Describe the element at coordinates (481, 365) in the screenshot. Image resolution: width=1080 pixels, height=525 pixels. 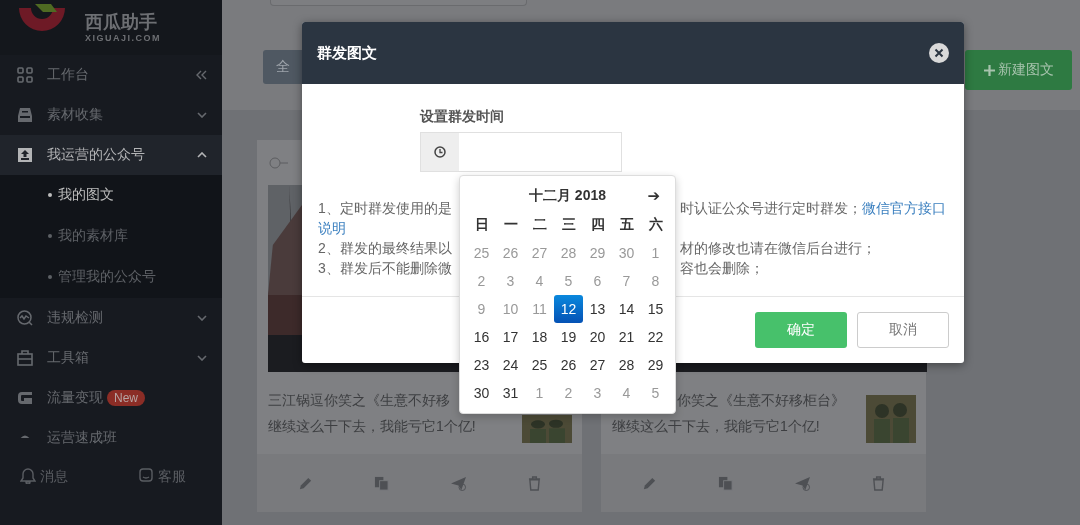
I see `day-cell: 23` at that location.